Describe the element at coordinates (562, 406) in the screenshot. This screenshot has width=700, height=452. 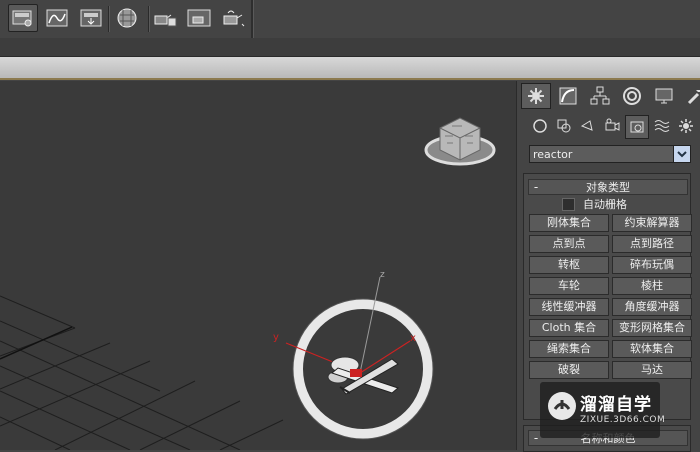
I see `watermark-logo-icon` at that location.